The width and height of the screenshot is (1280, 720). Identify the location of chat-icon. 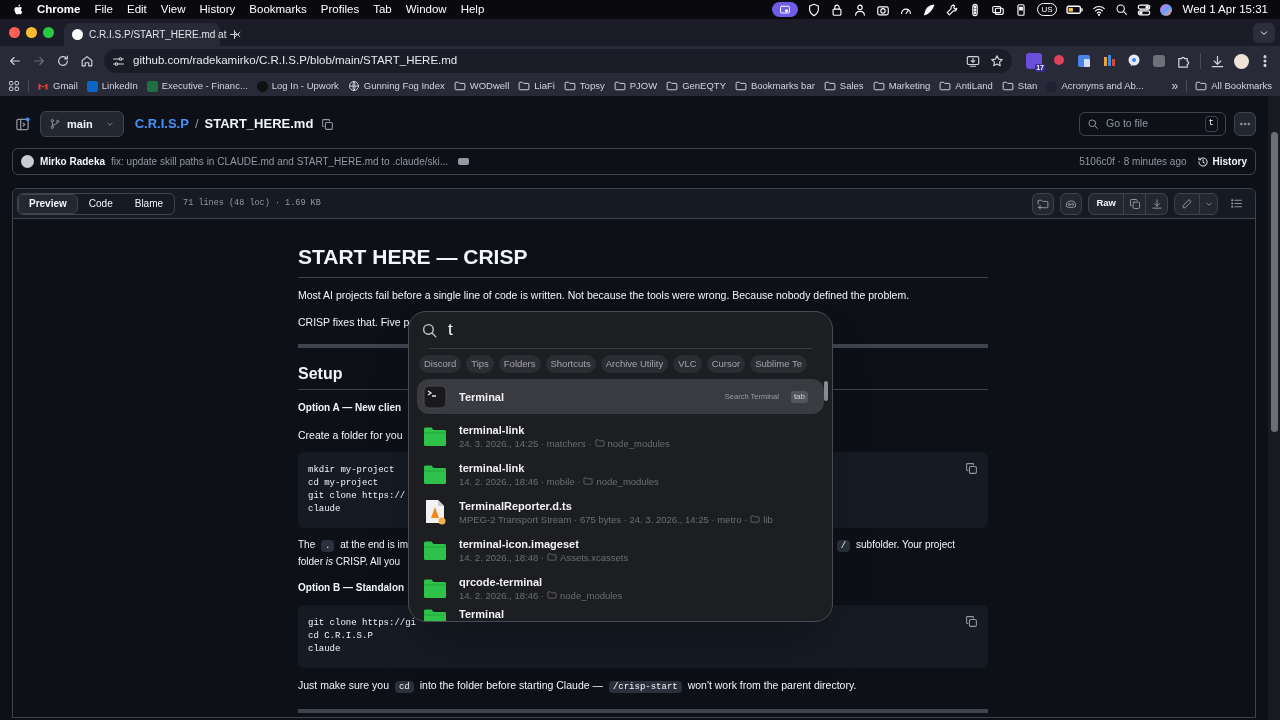
(1134, 61).